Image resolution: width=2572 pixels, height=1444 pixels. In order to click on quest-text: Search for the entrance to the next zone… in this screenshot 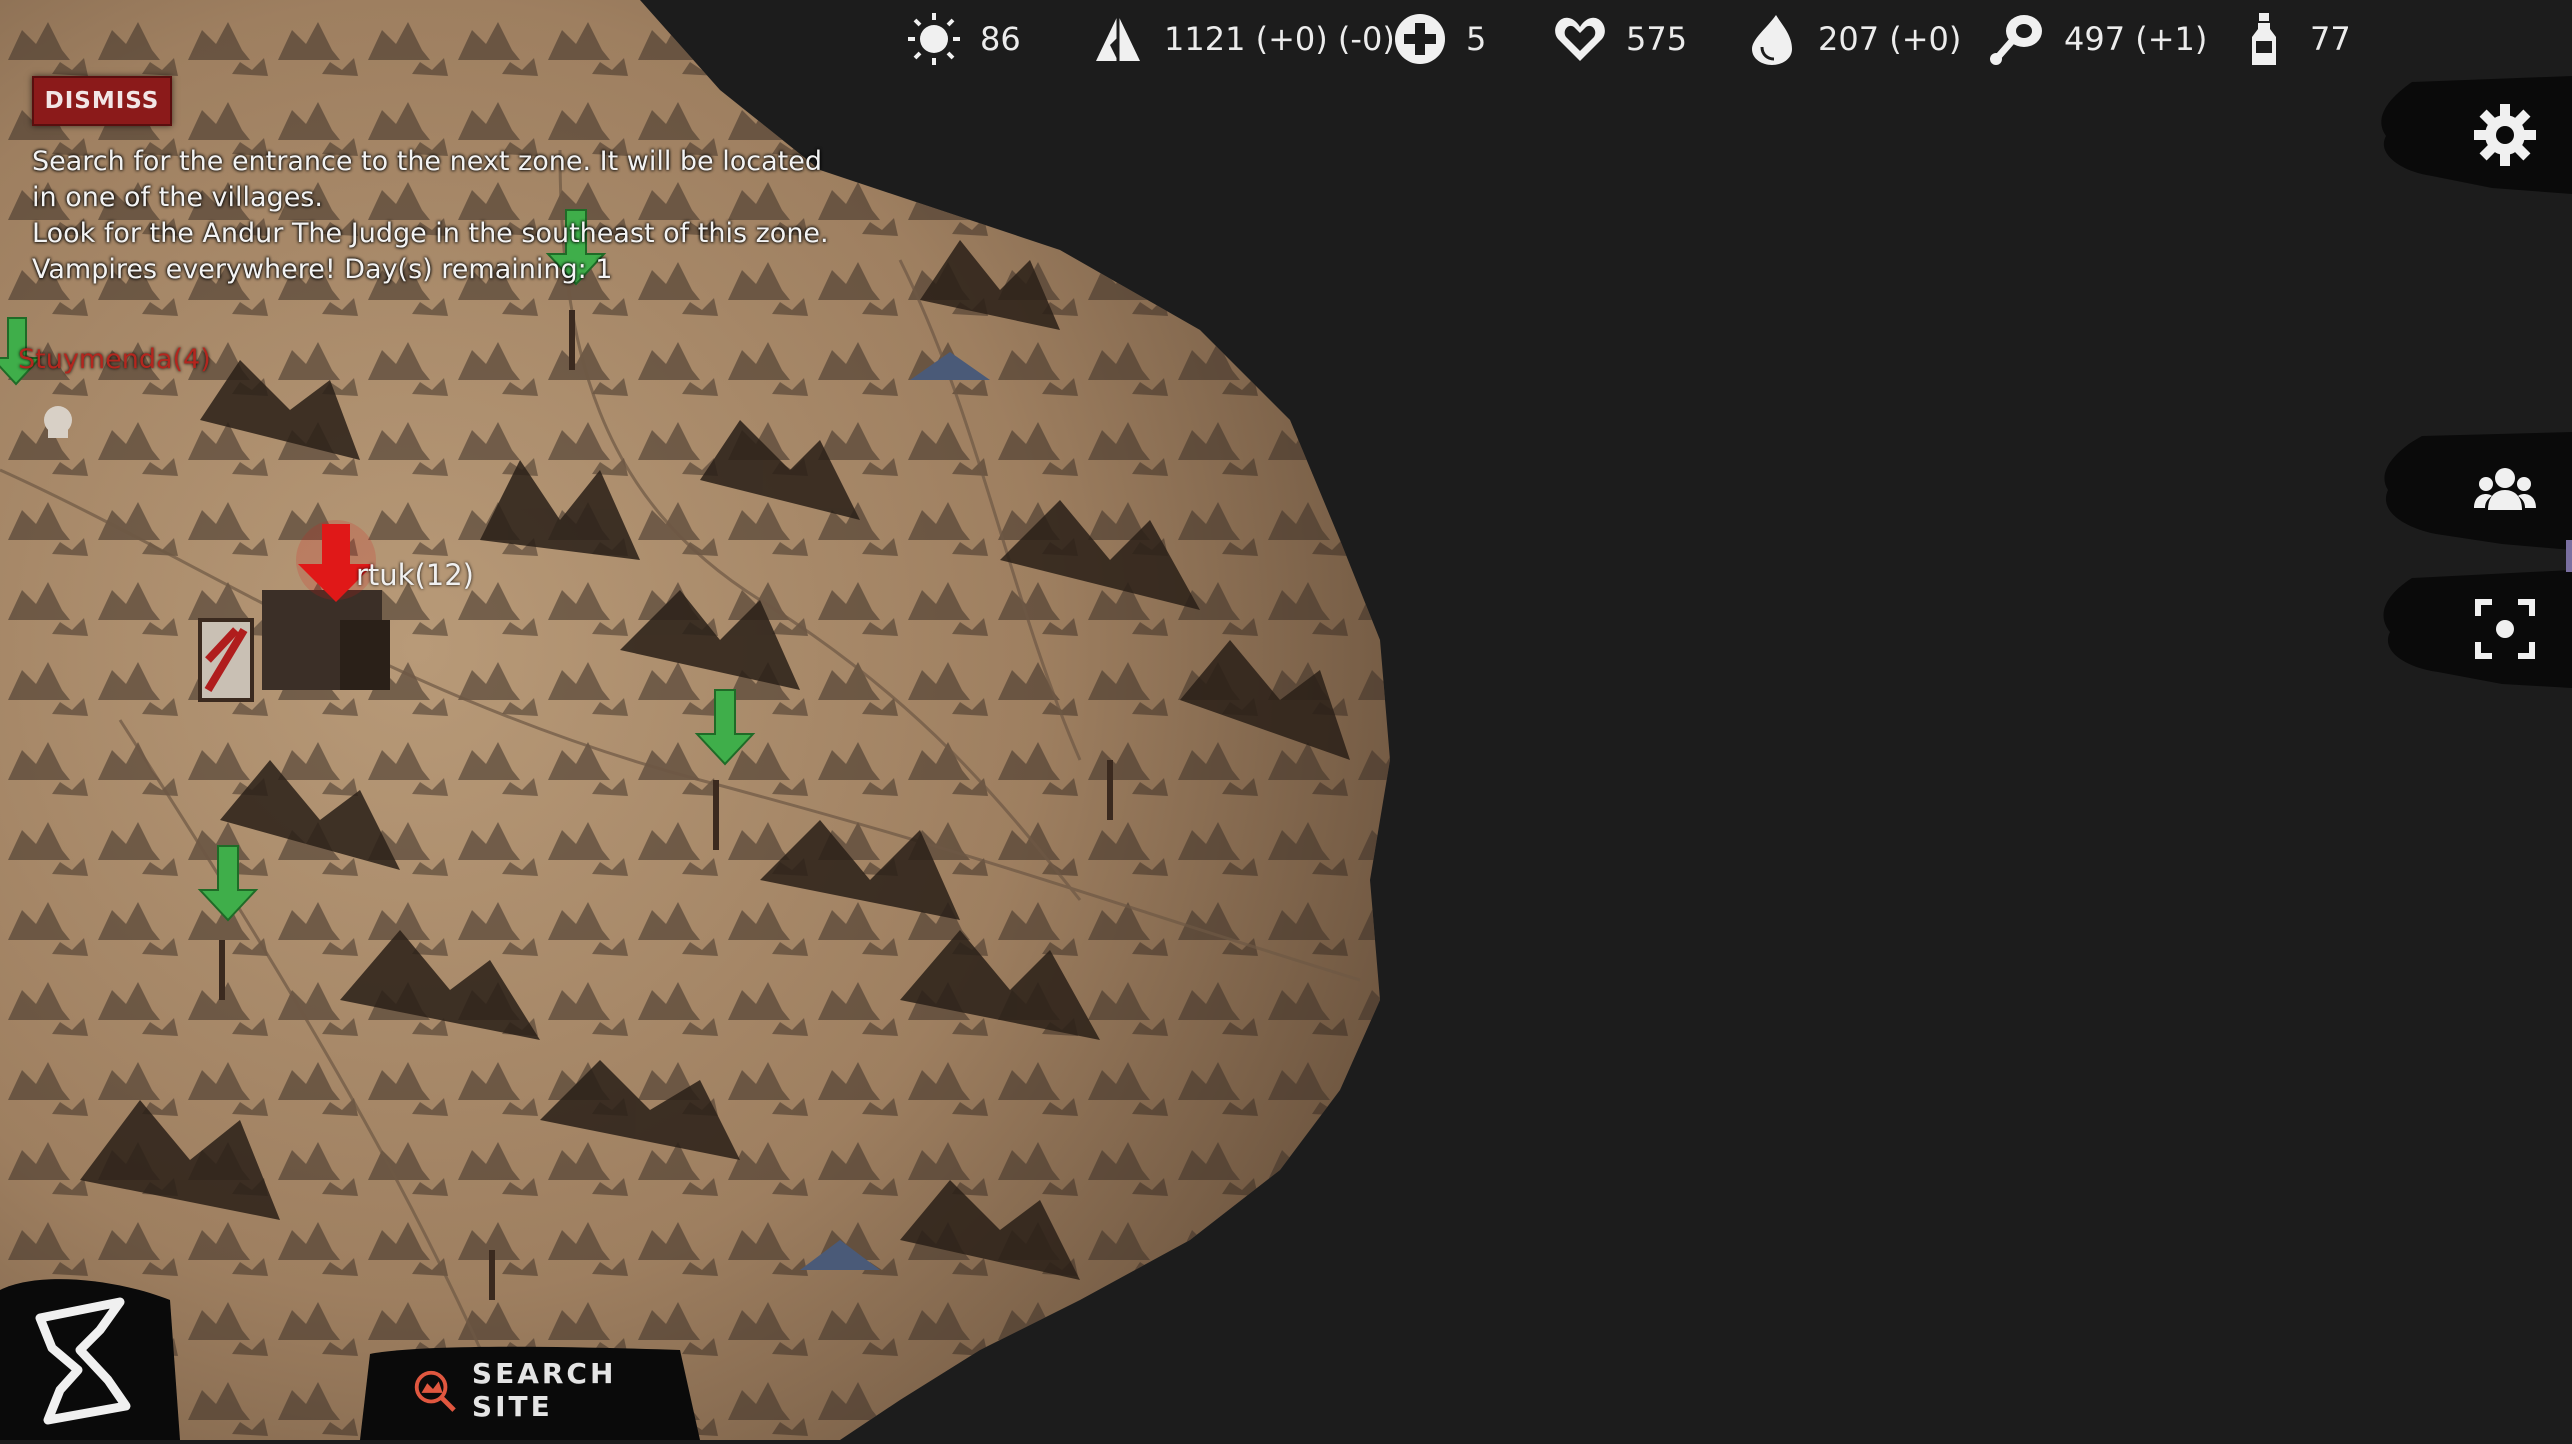, I will do `click(432, 216)`.